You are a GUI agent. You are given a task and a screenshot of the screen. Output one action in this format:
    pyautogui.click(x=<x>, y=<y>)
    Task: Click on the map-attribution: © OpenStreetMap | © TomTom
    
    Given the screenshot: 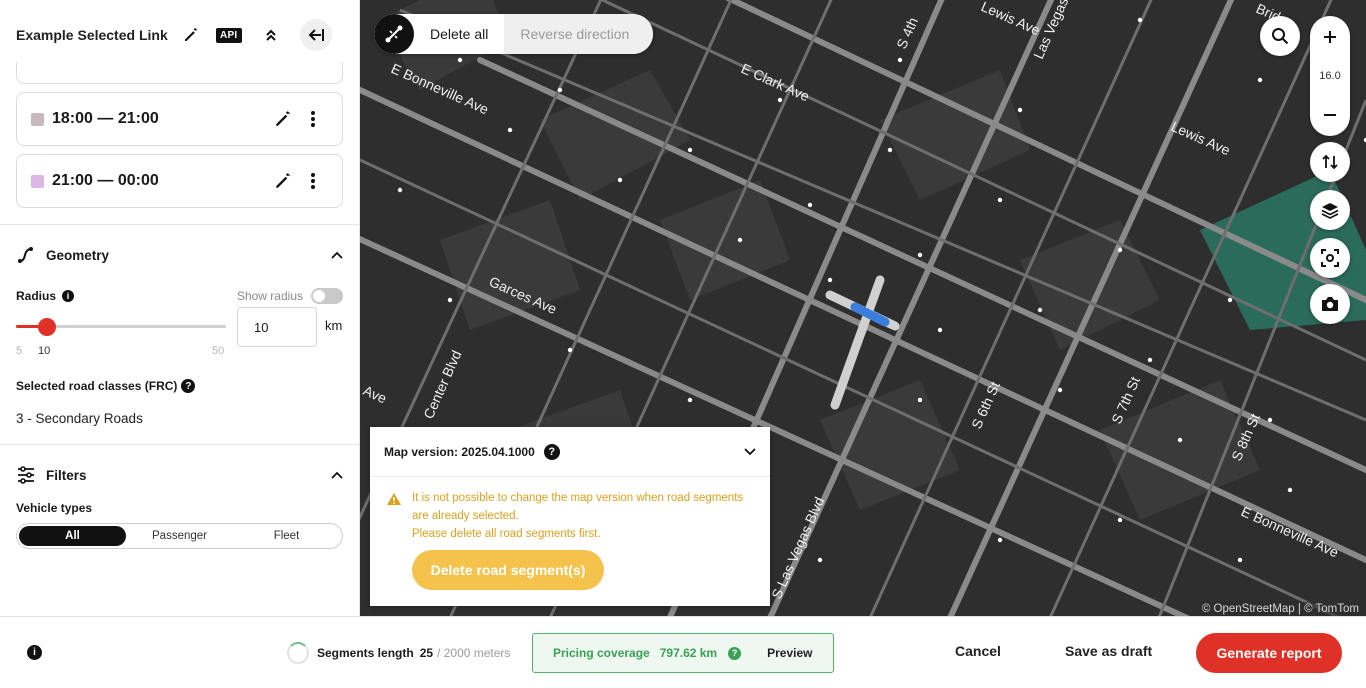 What is the action you would take?
    pyautogui.click(x=1280, y=609)
    